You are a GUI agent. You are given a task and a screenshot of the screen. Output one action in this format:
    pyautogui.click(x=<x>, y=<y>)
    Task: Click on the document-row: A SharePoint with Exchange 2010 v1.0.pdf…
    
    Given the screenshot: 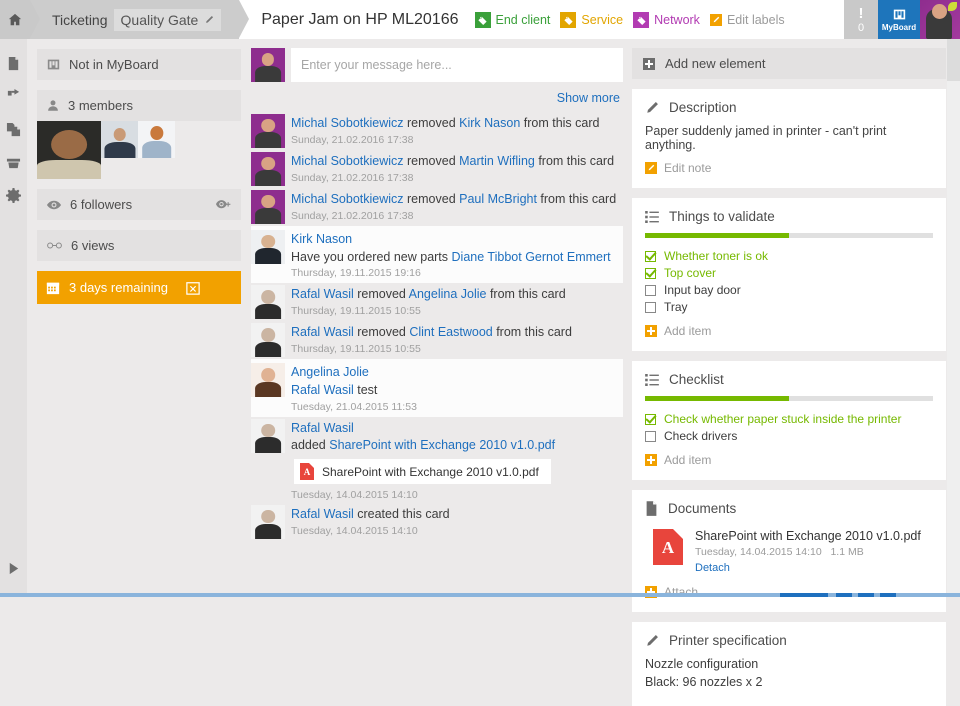 What is the action you would take?
    pyautogui.click(x=789, y=550)
    